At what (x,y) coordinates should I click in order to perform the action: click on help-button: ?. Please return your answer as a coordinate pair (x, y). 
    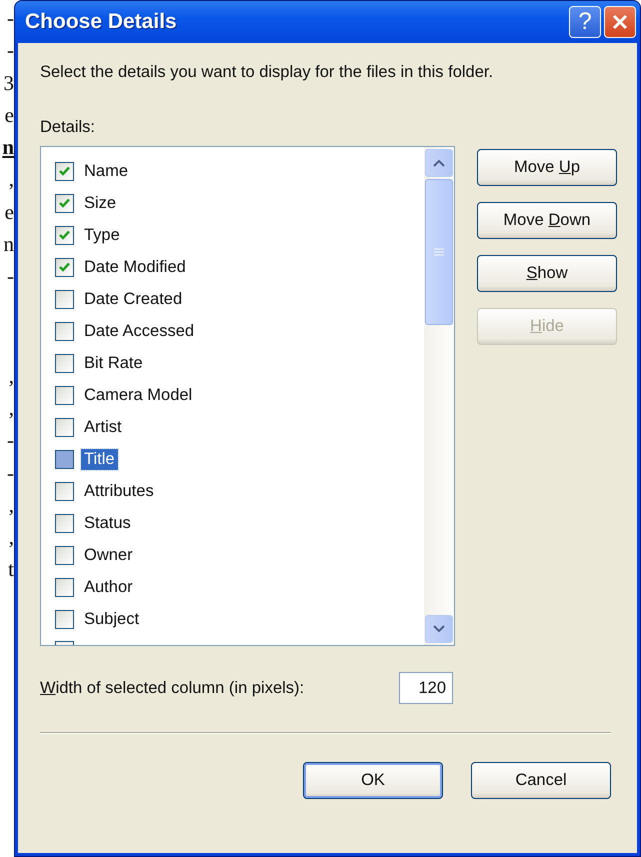
    Looking at the image, I should click on (585, 22).